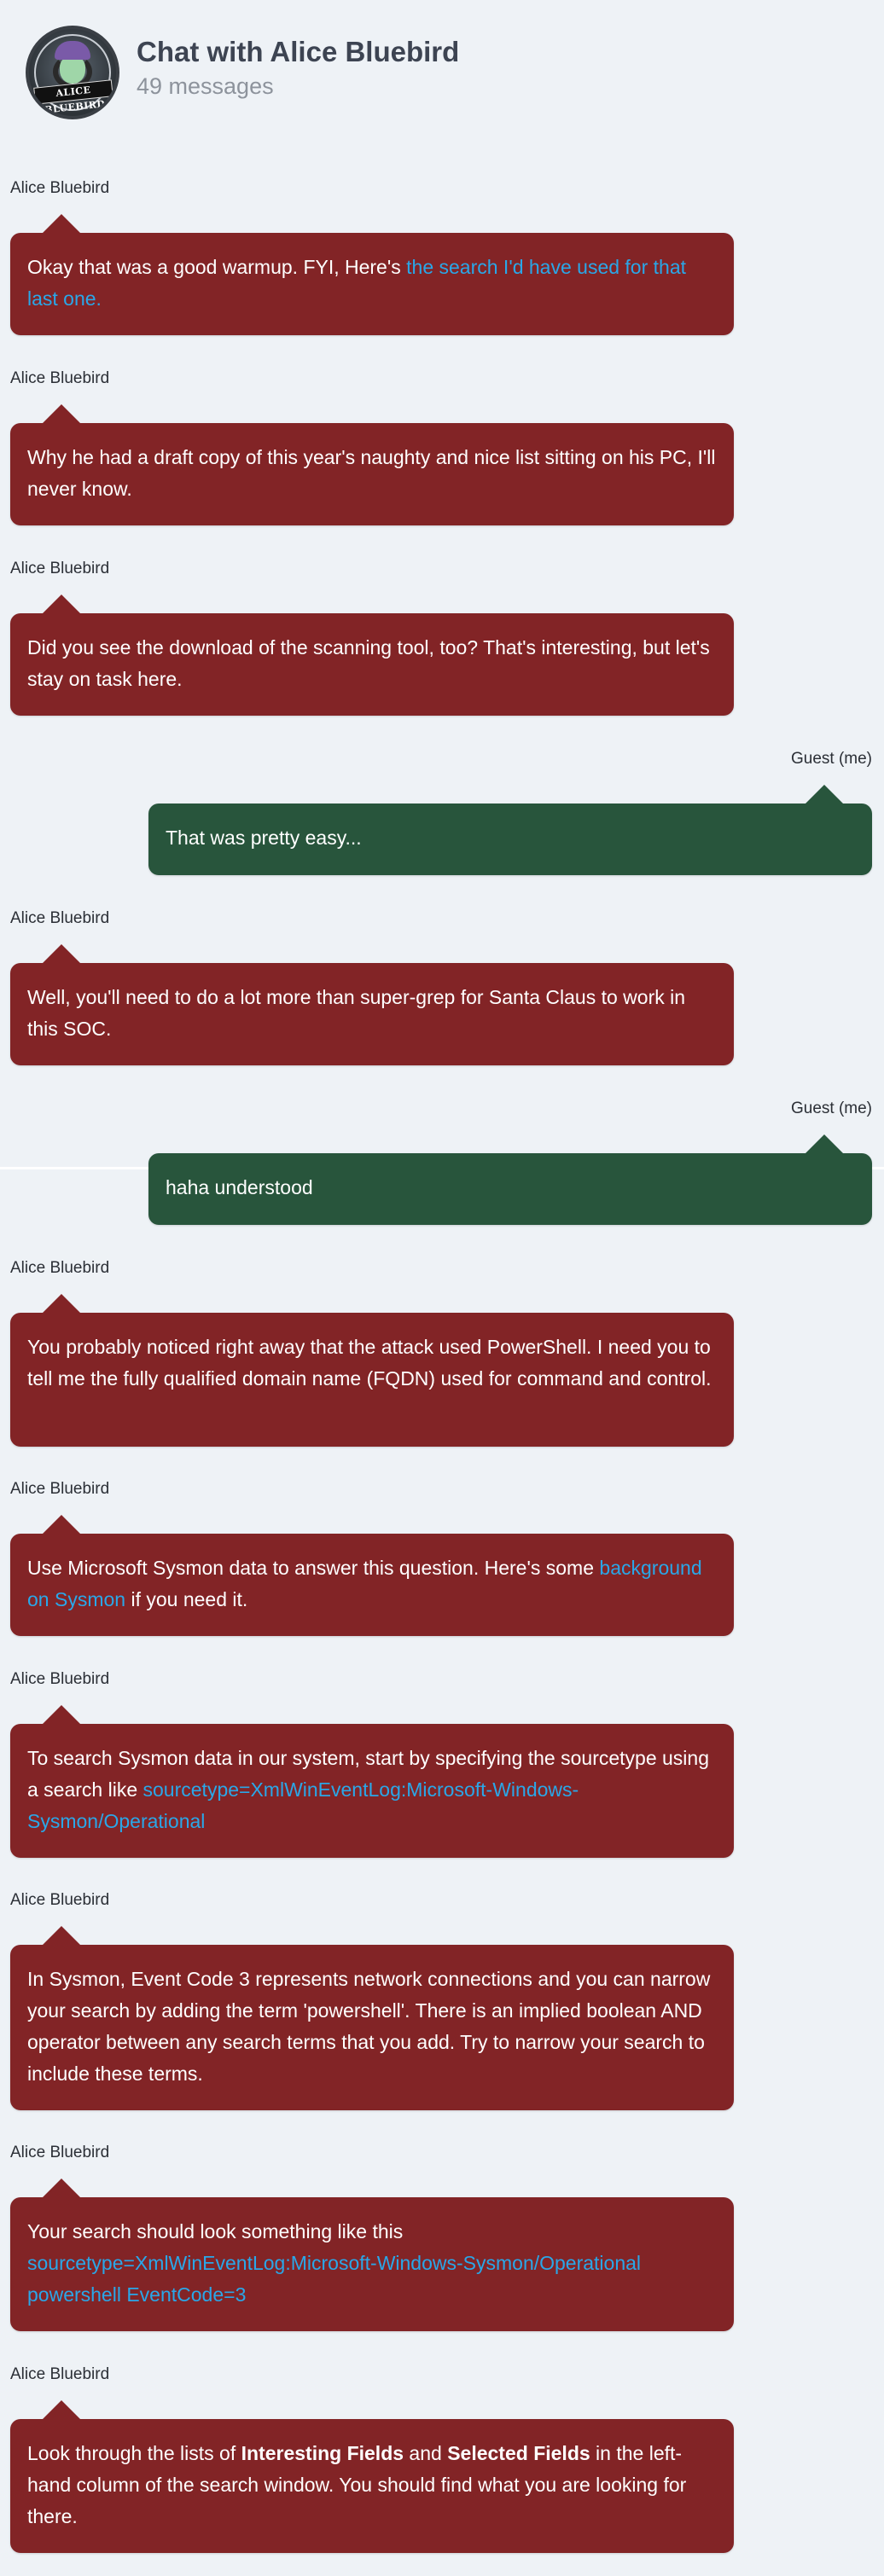 The image size is (884, 2576). Describe the element at coordinates (134, 2453) in the screenshot. I see `message-text: Look through the lists of` at that location.